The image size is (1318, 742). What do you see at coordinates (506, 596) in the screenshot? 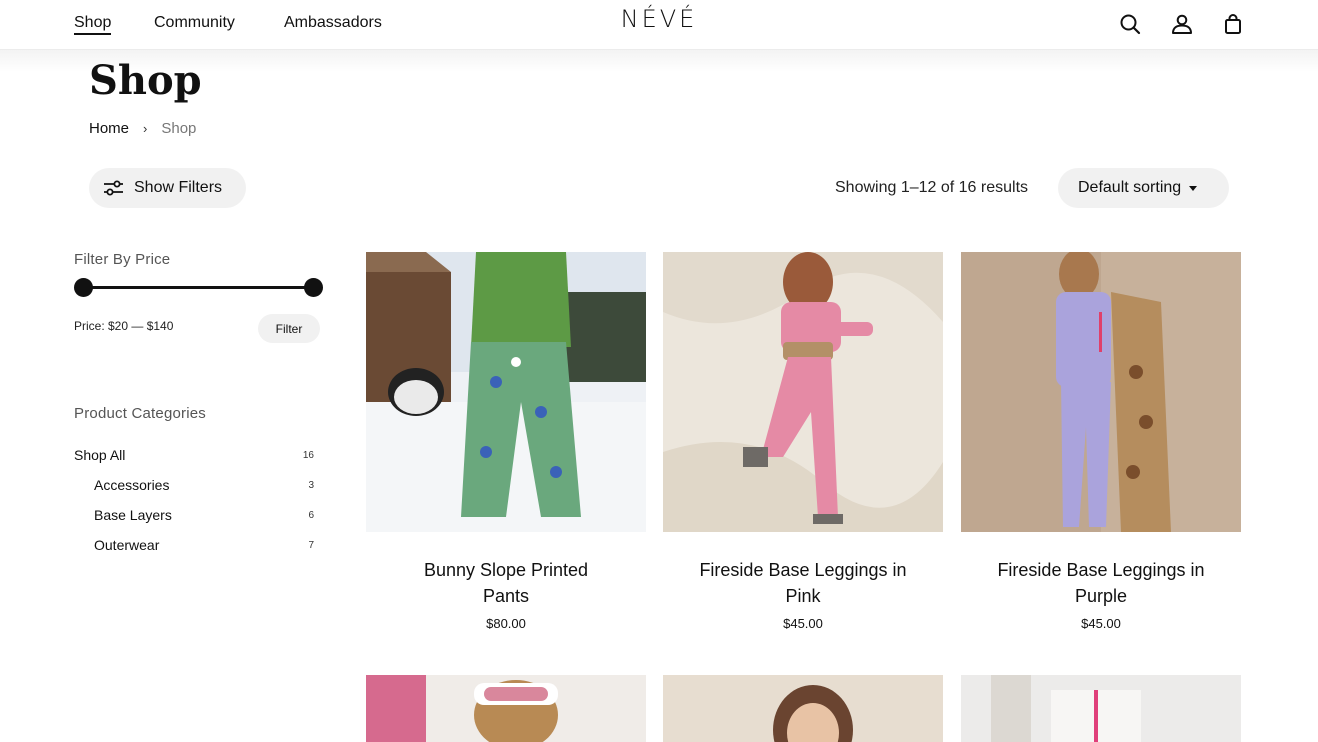
I see `product-name-line: Pants` at bounding box center [506, 596].